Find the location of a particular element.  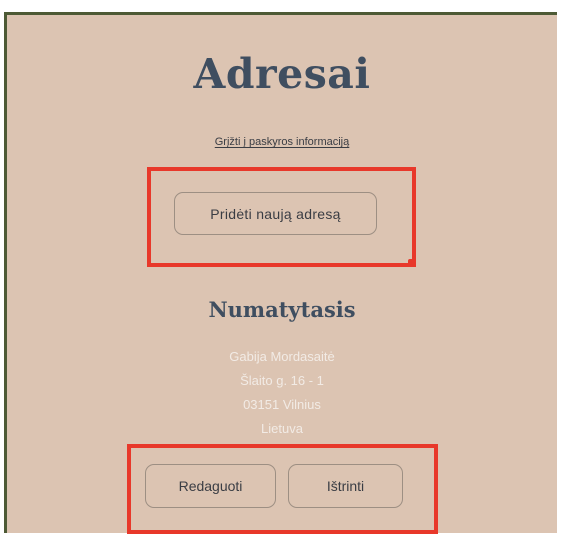

address-city: 03151 Vilnius is located at coordinates (282, 404).